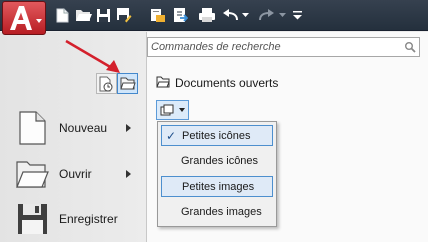 The image size is (428, 242). I want to click on publish-icon, so click(179, 15).